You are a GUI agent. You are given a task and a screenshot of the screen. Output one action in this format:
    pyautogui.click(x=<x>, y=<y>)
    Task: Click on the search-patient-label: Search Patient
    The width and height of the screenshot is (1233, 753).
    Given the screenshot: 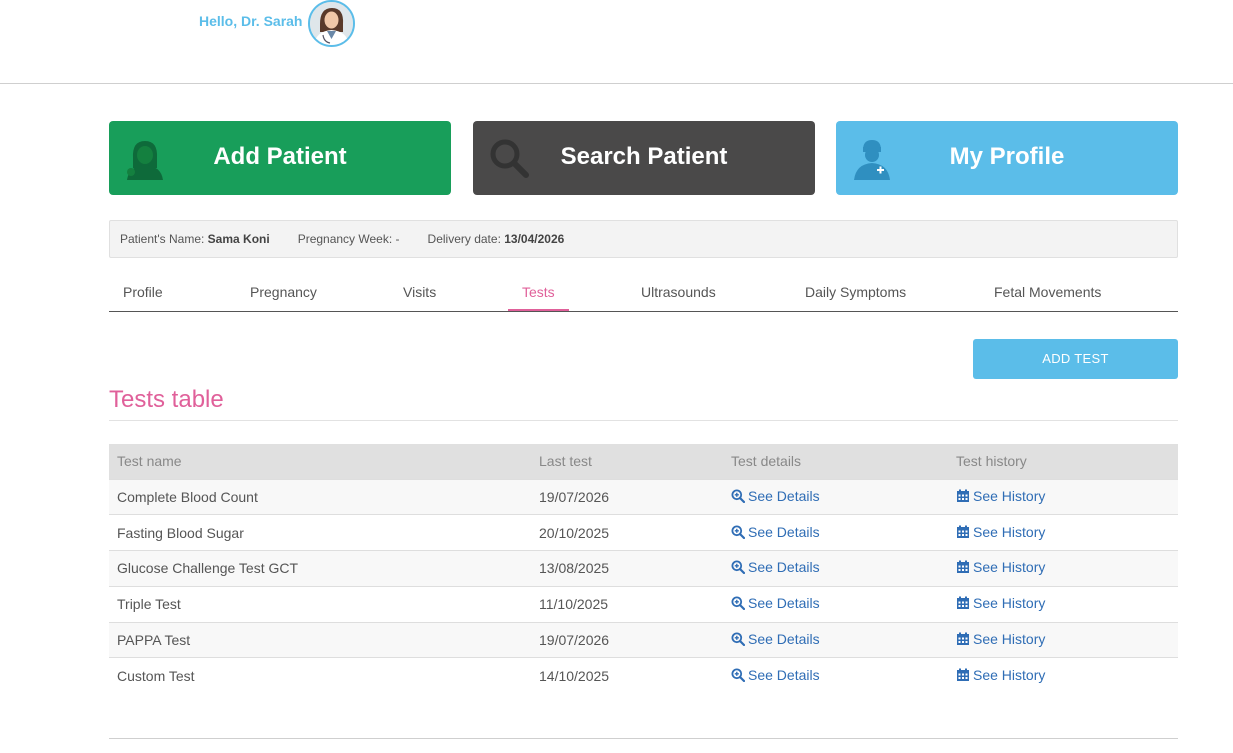 What is the action you would take?
    pyautogui.click(x=644, y=156)
    